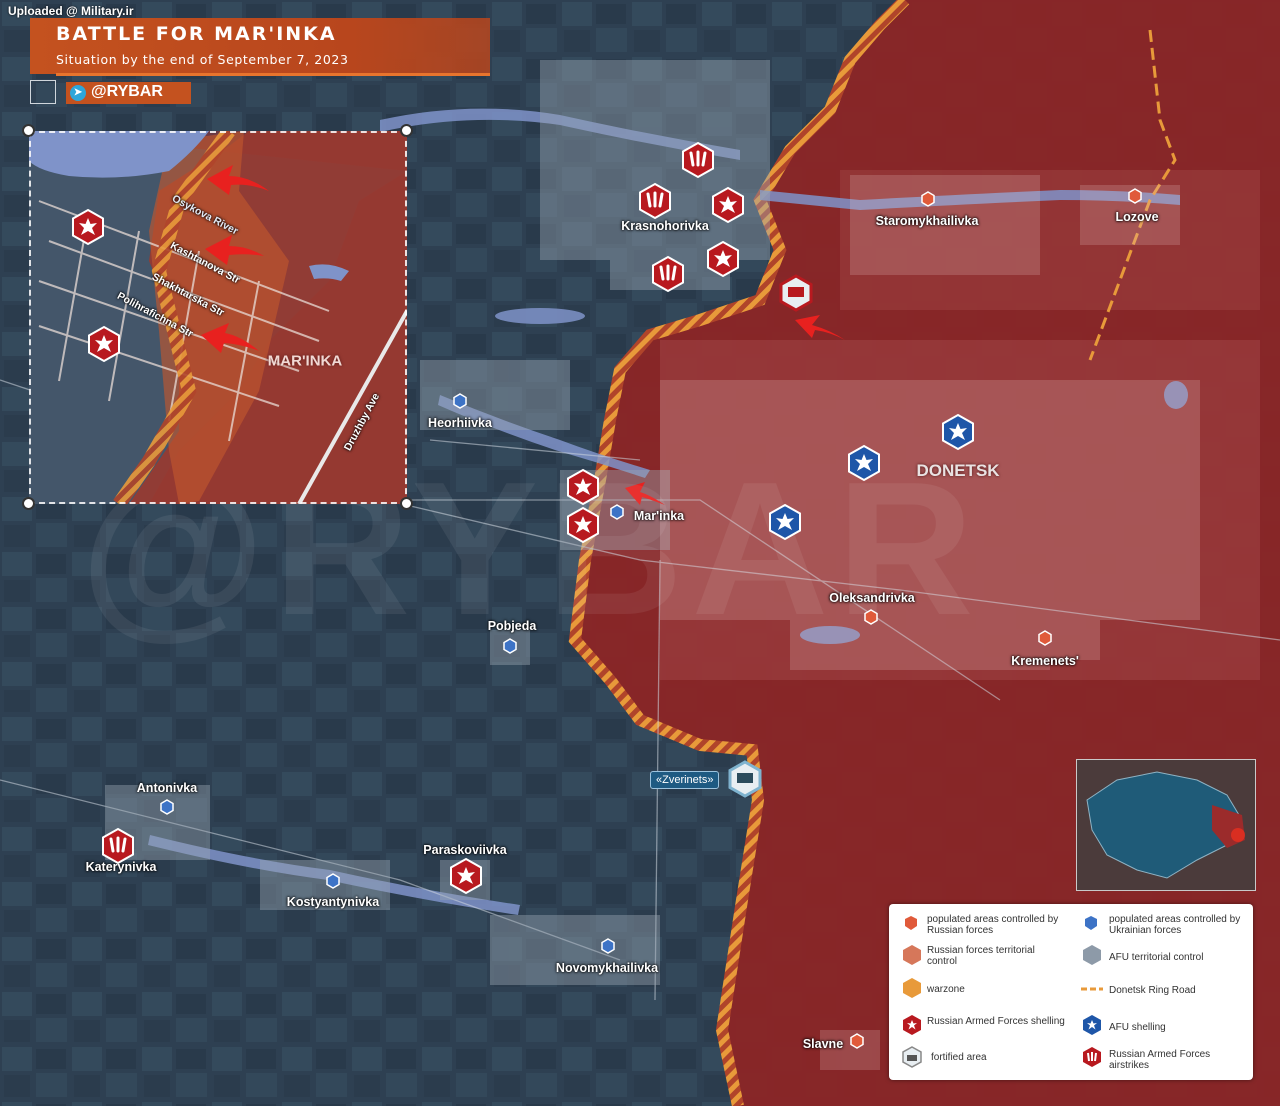 Image resolution: width=1280 pixels, height=1106 pixels. What do you see at coordinates (333, 902) in the screenshot?
I see `place-label: Kostyantynivka` at bounding box center [333, 902].